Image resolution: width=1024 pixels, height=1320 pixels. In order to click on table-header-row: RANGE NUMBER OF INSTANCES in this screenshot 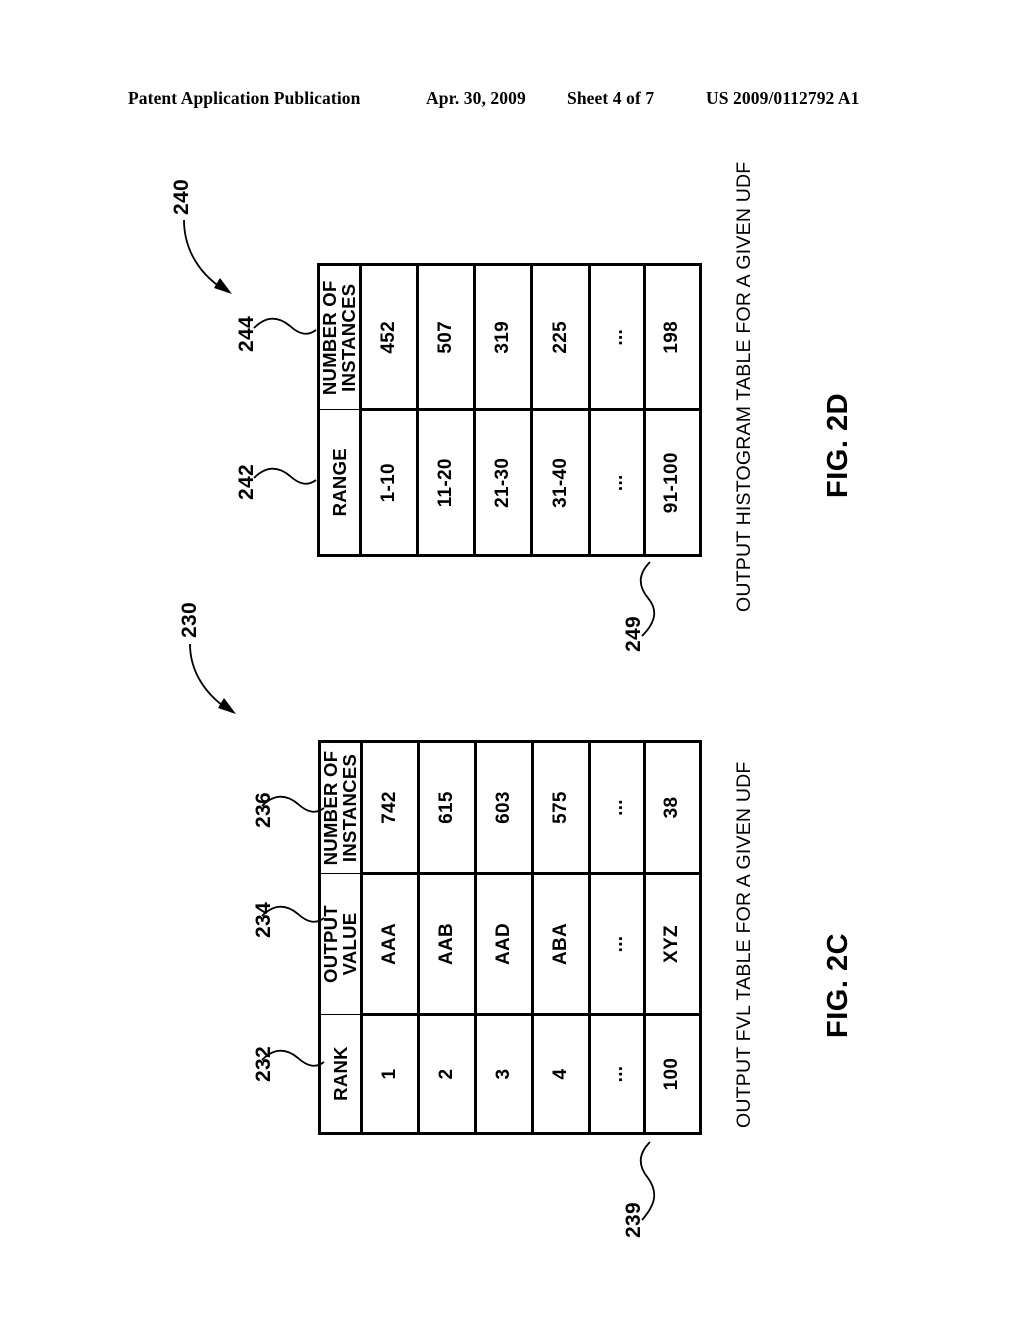, I will do `click(339, 410)`.